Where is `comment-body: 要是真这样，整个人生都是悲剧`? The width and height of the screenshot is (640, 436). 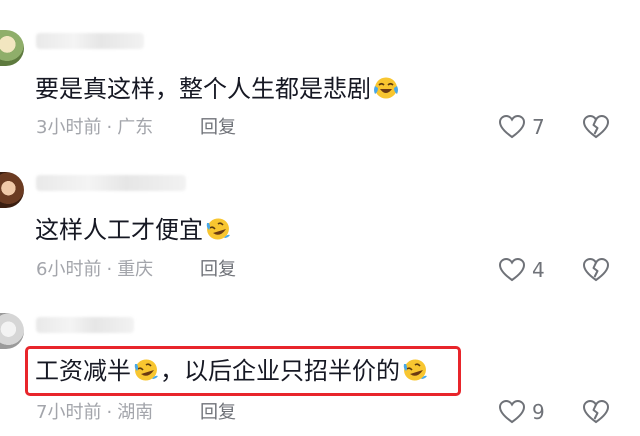 comment-body: 要是真这样，整个人生都是悲剧 is located at coordinates (203, 89).